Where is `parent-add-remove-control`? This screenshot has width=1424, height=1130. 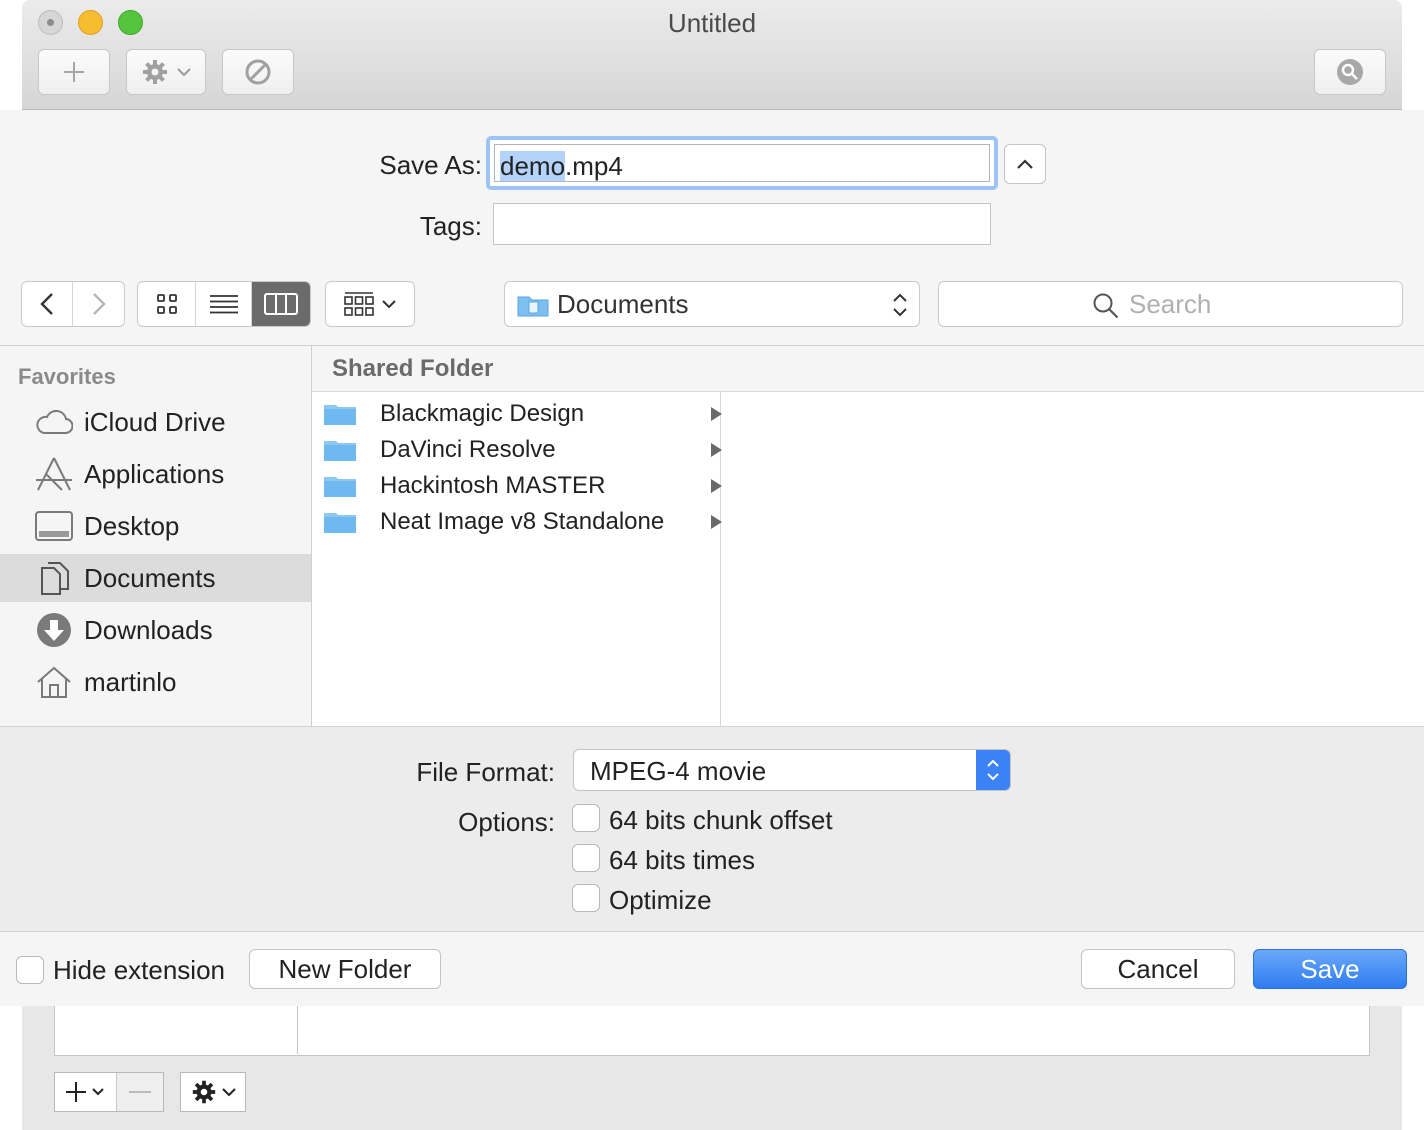 parent-add-remove-control is located at coordinates (109, 1092).